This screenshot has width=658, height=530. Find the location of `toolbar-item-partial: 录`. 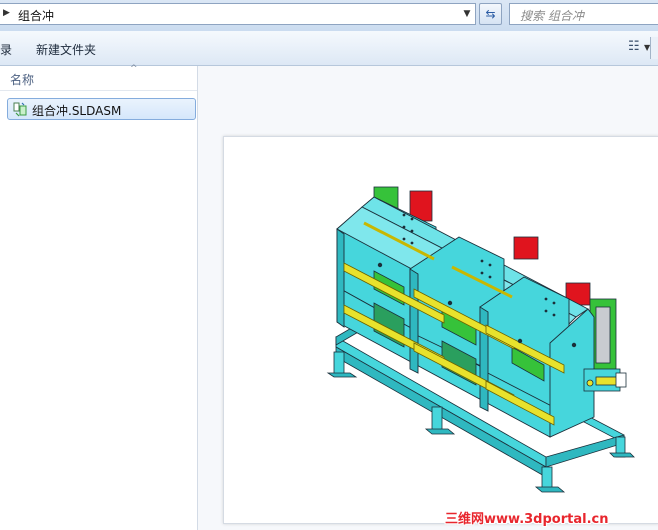

toolbar-item-partial: 录 is located at coordinates (6, 49).